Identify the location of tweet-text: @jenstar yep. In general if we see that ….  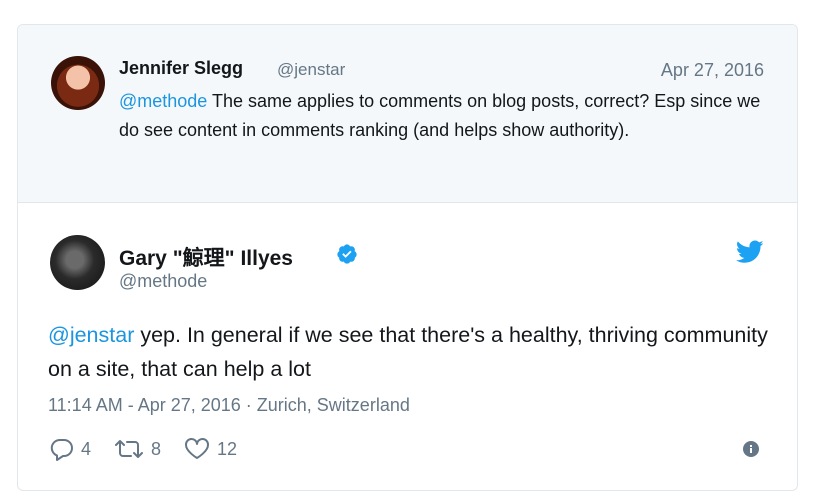
(408, 352).